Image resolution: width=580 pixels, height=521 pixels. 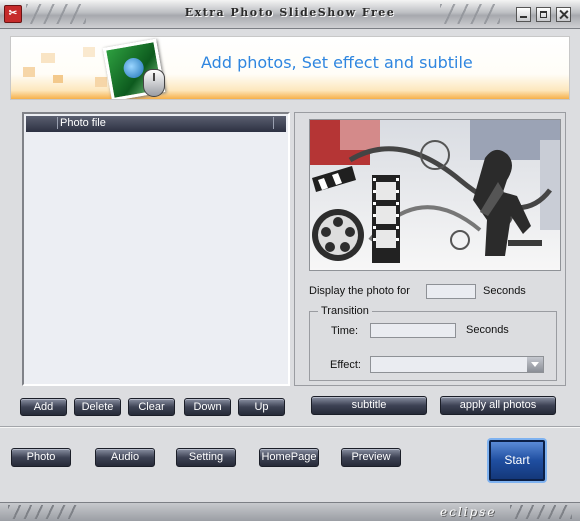 I want to click on subtitle-button: subtitle, so click(x=369, y=405).